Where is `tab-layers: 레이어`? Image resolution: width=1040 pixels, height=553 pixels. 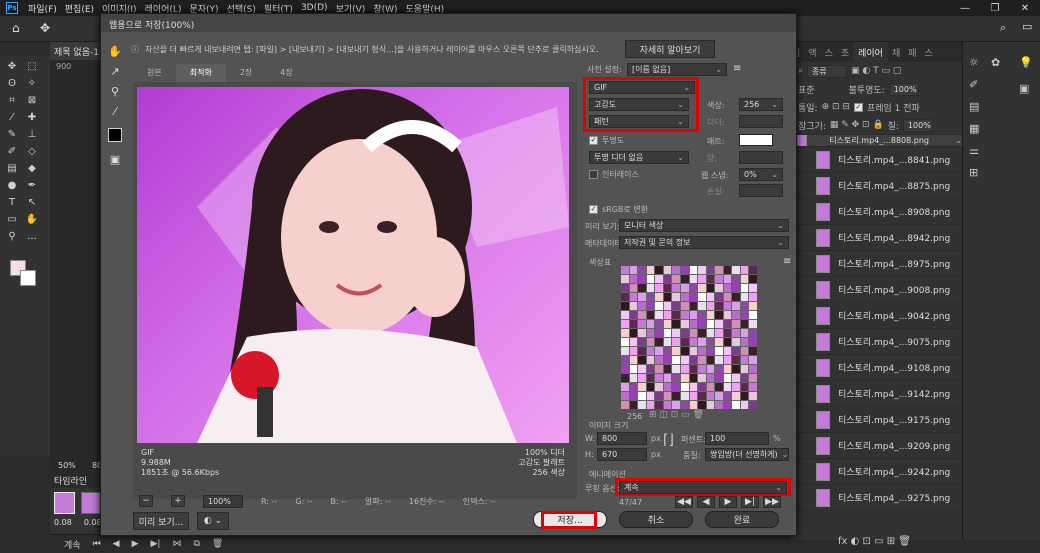 tab-layers: 레이어 is located at coordinates (870, 52).